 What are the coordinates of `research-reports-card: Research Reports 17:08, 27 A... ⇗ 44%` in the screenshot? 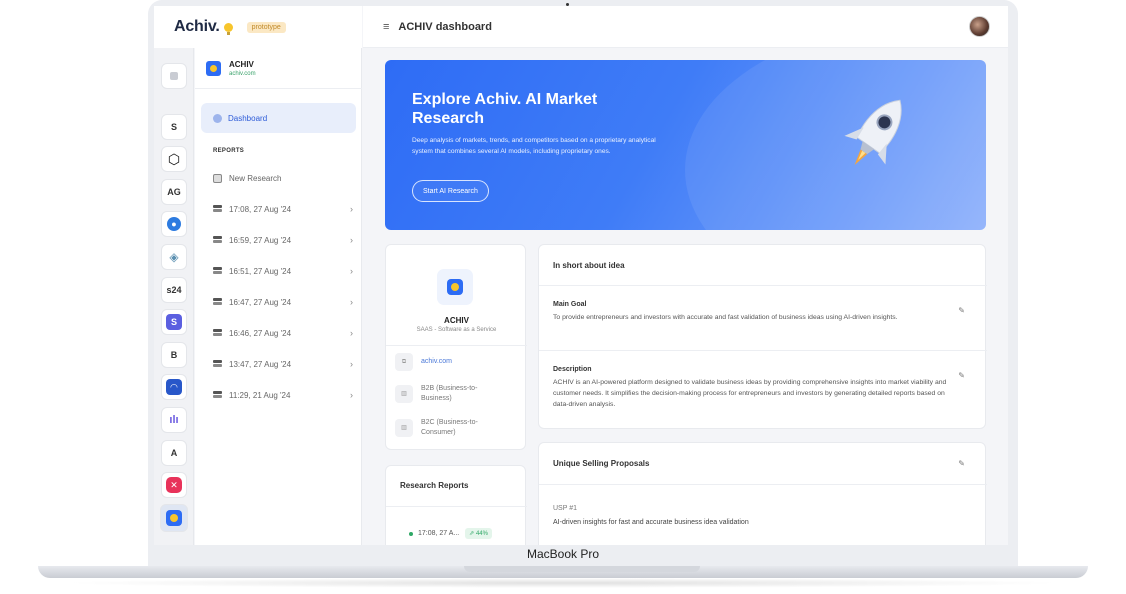 It's located at (456, 505).